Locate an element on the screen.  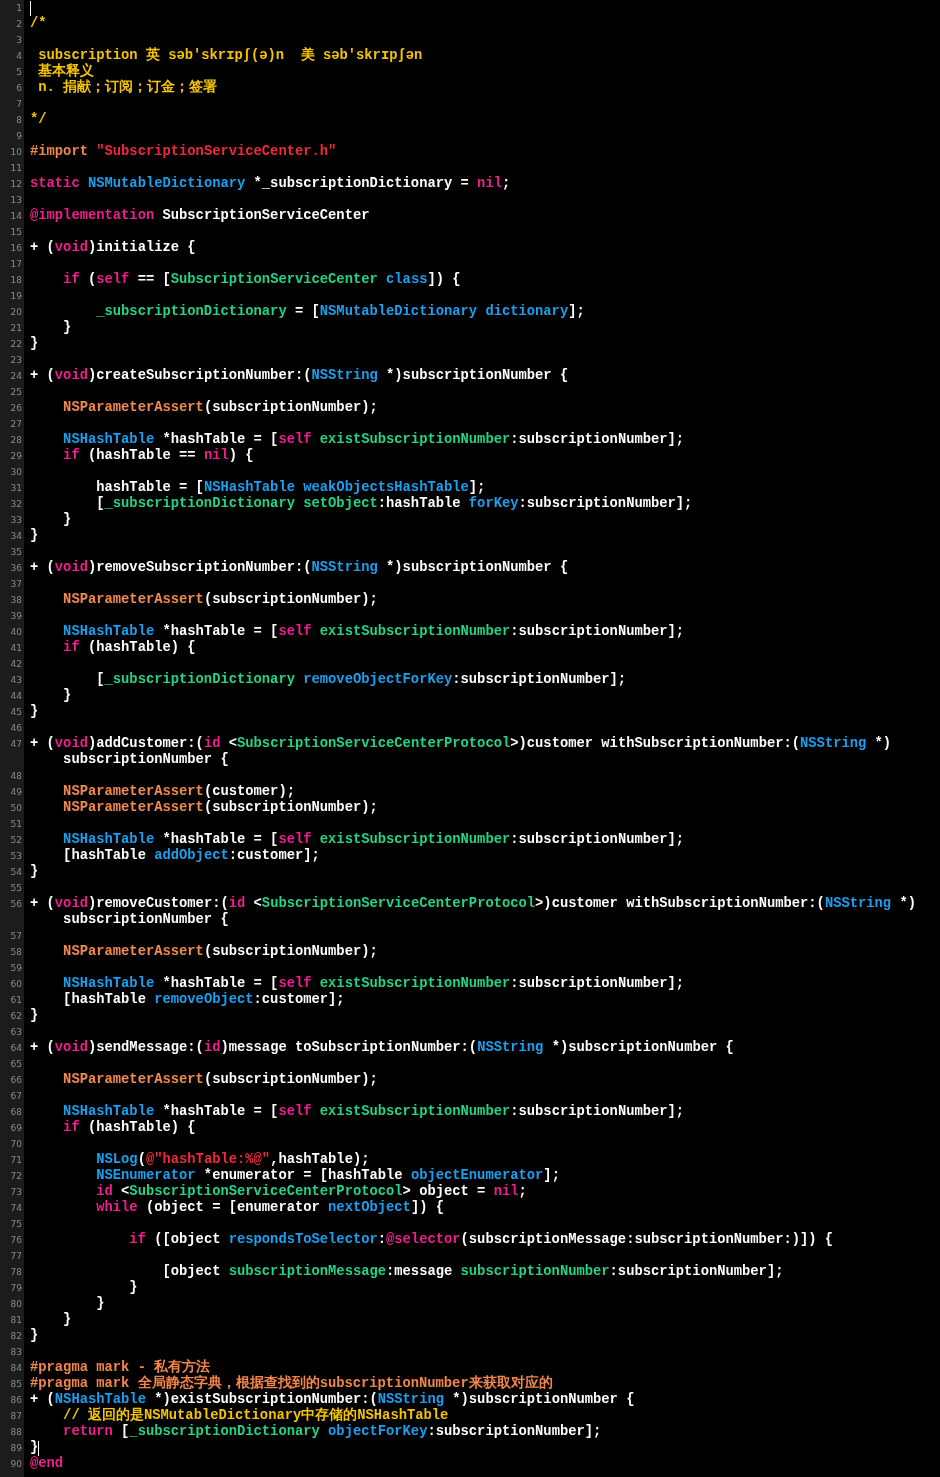
code-line: /* is located at coordinates (38, 24).